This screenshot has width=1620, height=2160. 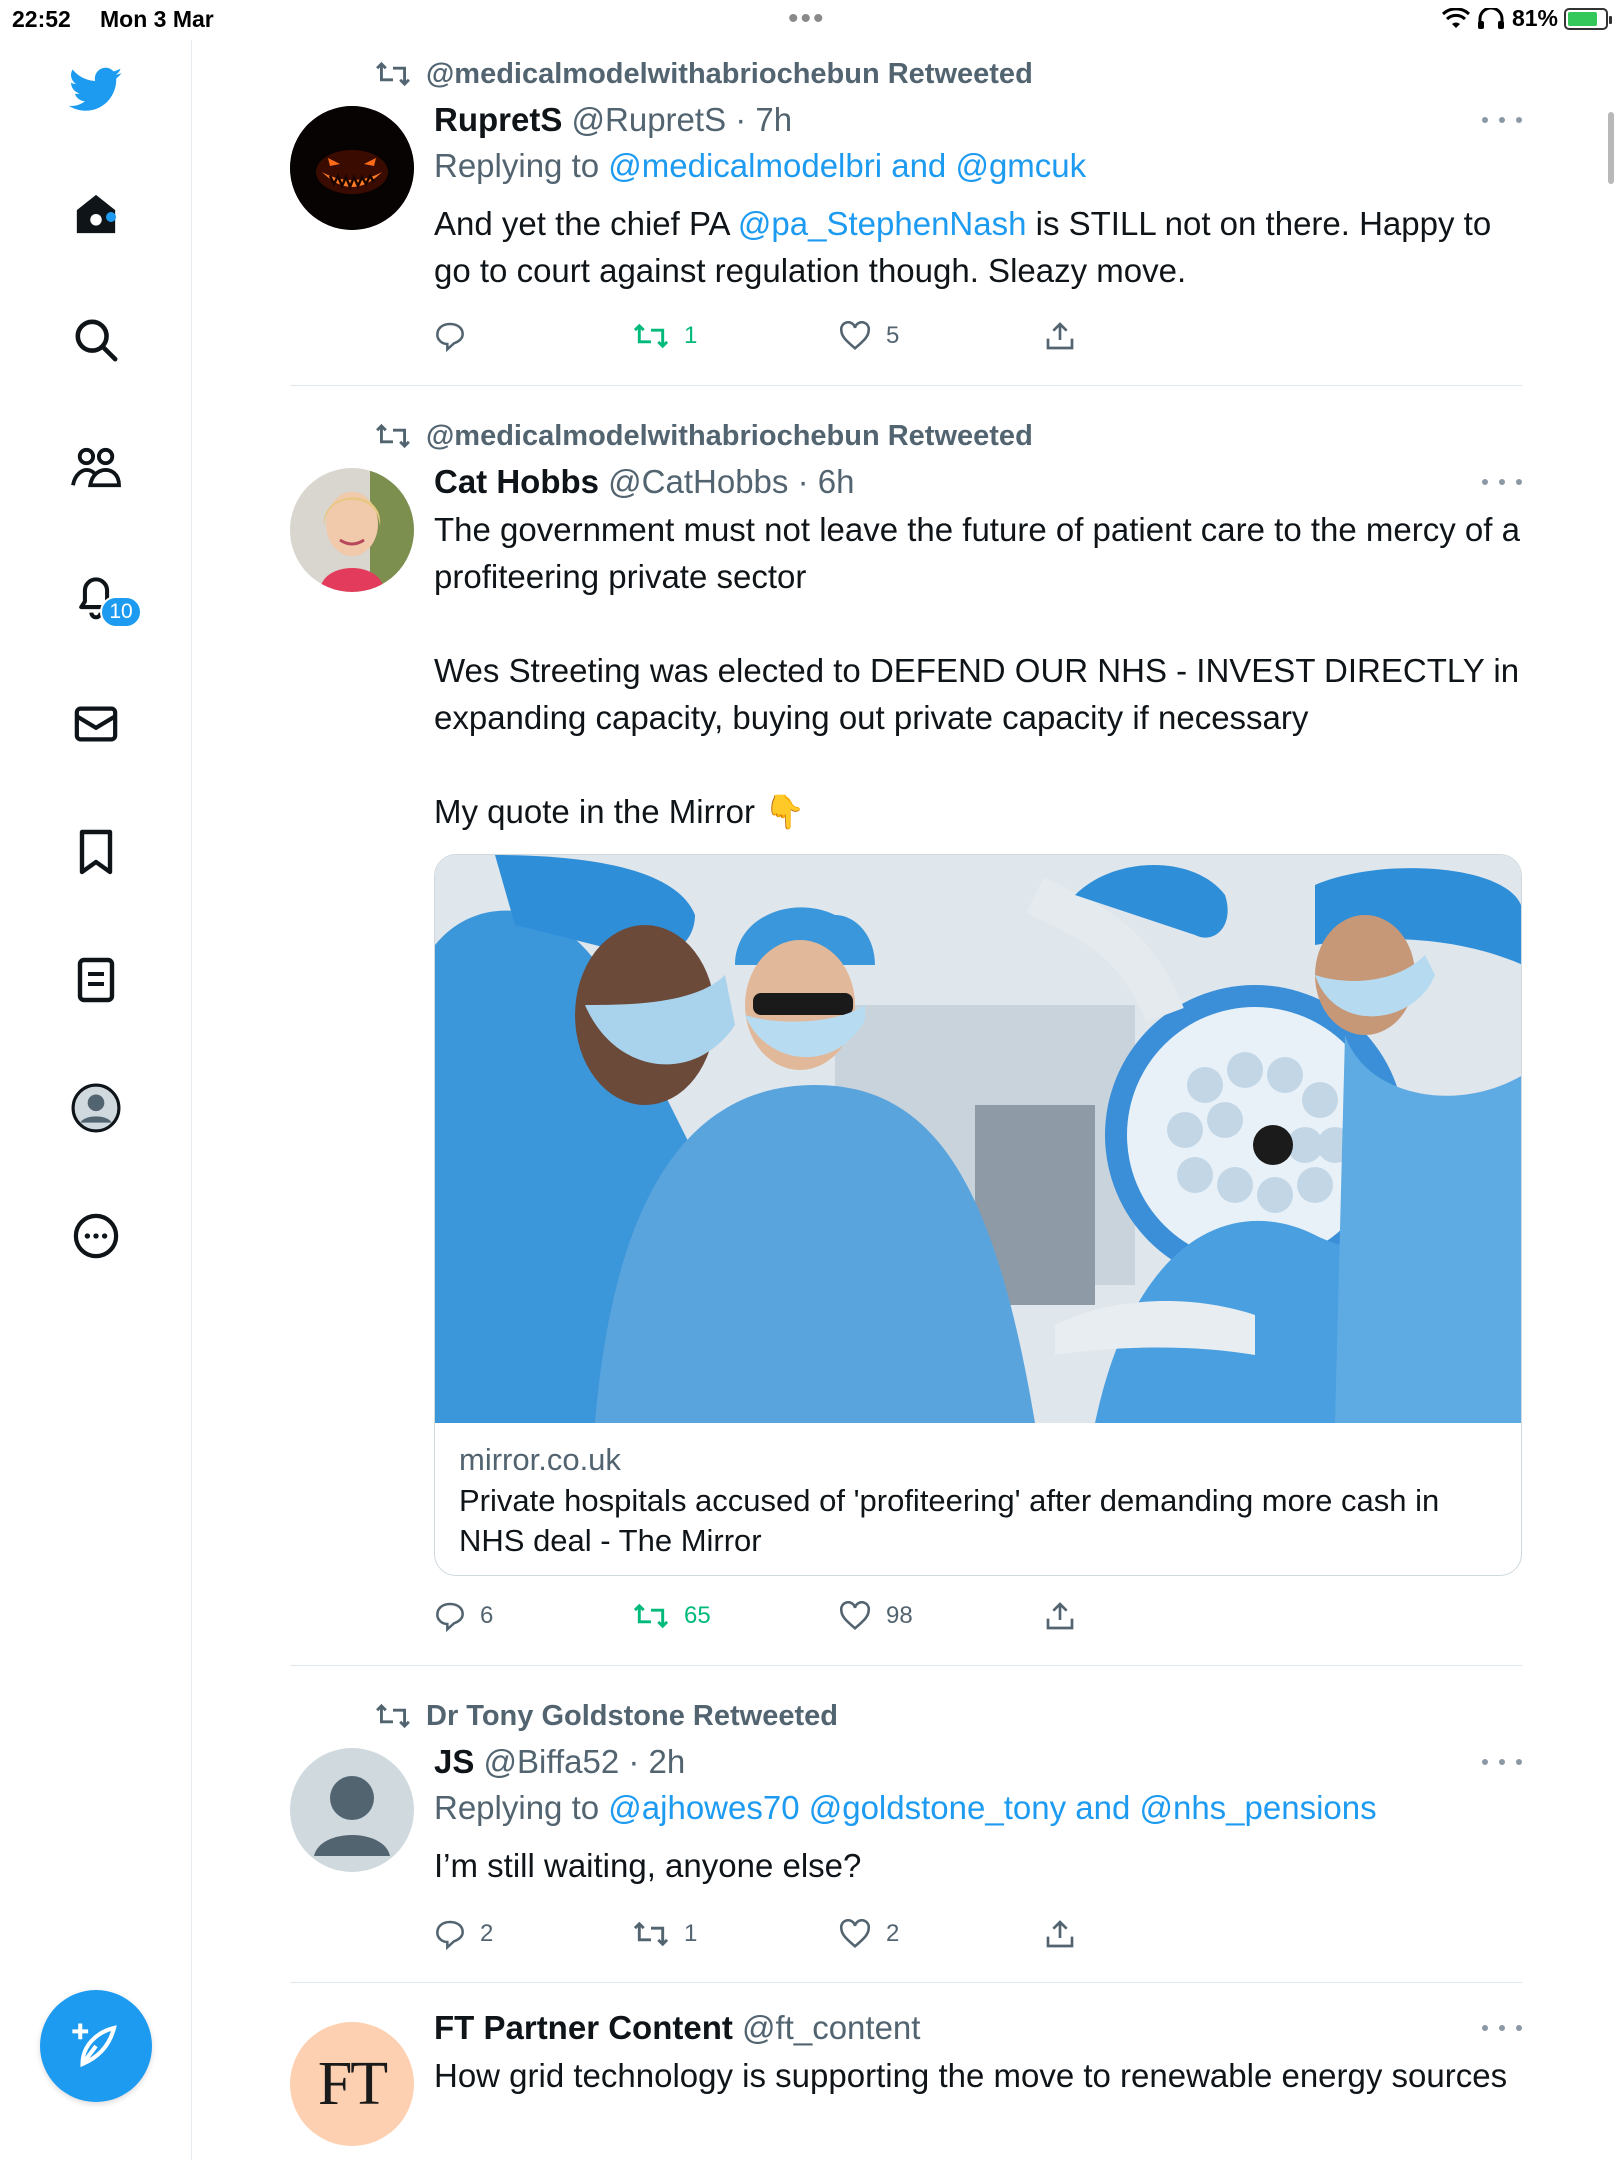 I want to click on more-circle-icon, so click(x=96, y=1236).